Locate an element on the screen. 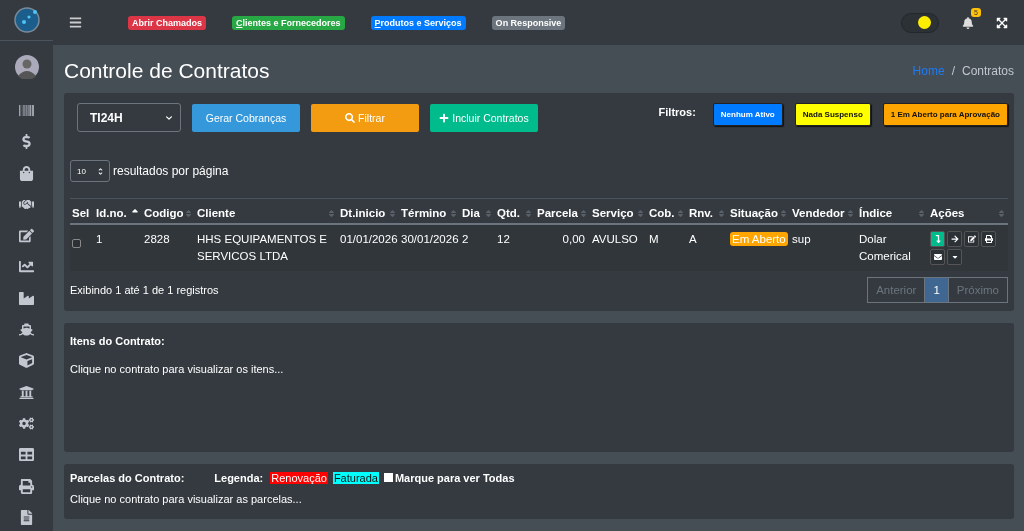 Image resolution: width=1024 pixels, height=531 pixels. column-header: Término is located at coordinates (424, 213).